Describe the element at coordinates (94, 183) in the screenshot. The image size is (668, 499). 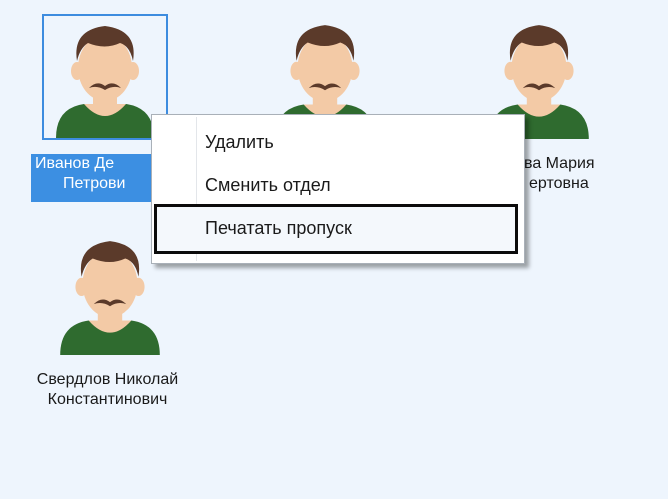
I see `person-name-line2: Петрови` at that location.